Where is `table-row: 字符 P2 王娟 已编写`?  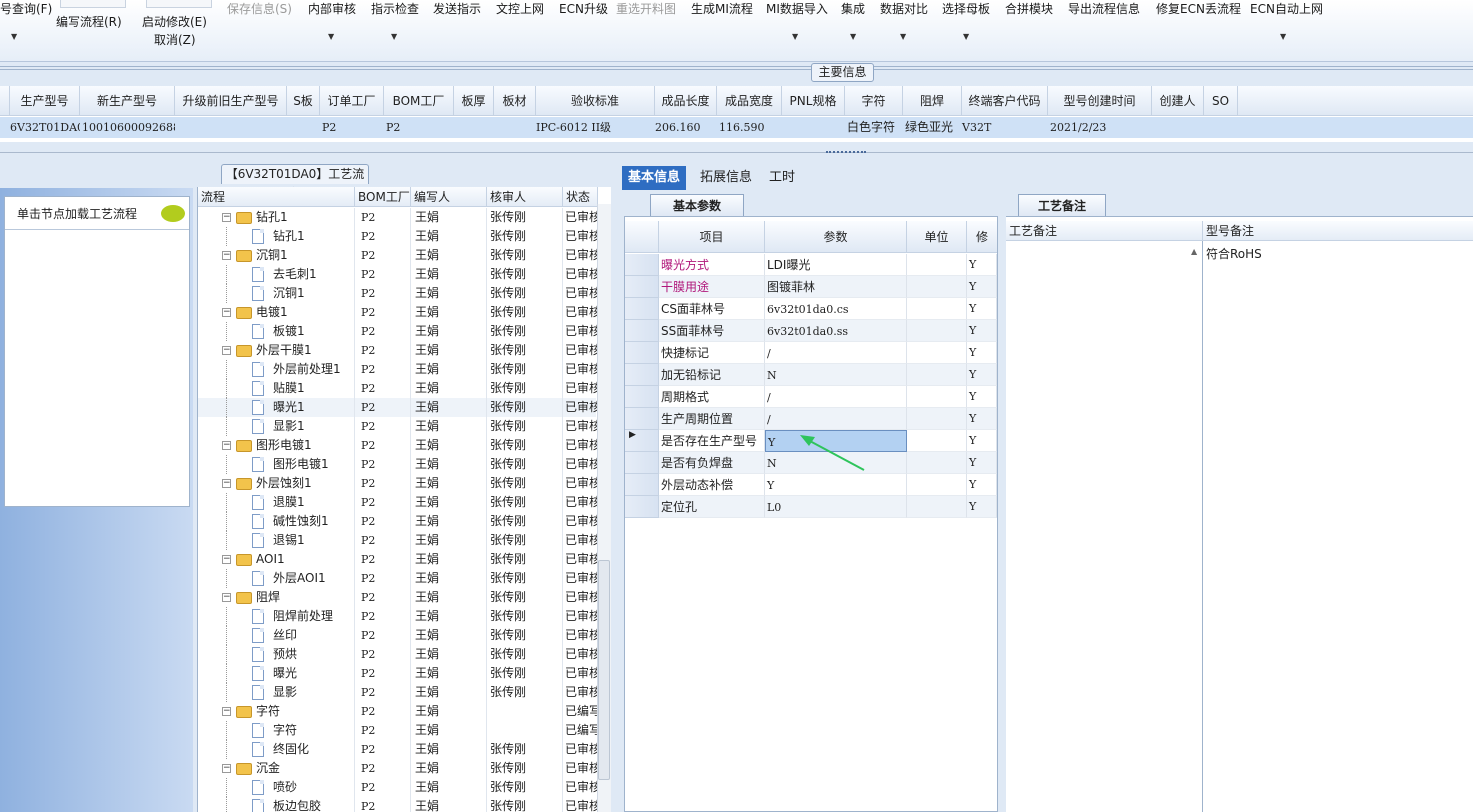
table-row: 字符 P2 王娟 已编写 is located at coordinates (398, 730).